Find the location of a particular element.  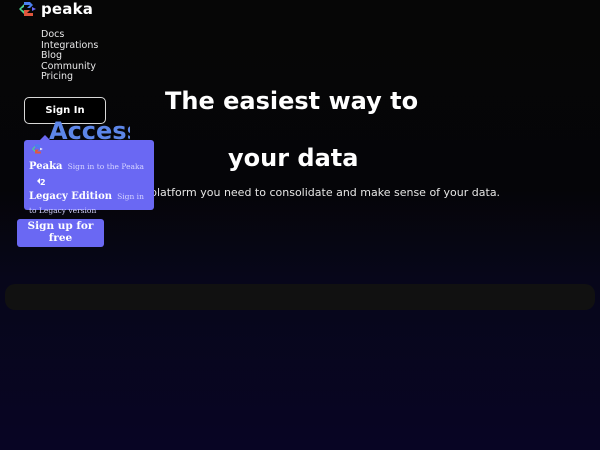

svg-text: 2 is located at coordinates (43, 182).